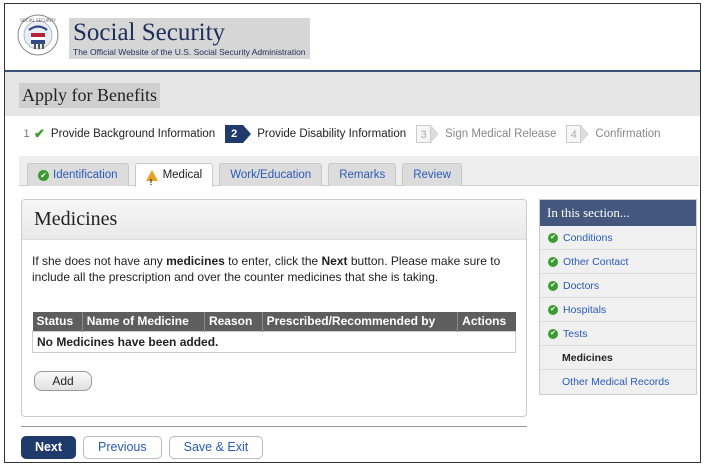 The image size is (705, 466). What do you see at coordinates (352, 94) in the screenshot?
I see `page-title-band: Apply for Benefits` at bounding box center [352, 94].